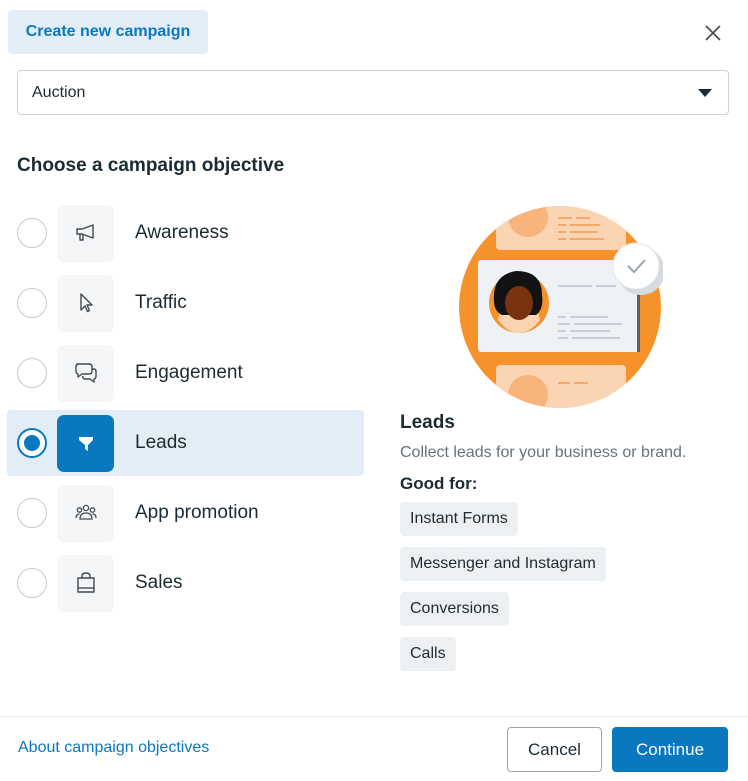  I want to click on buying-type-select: Auction, so click(373, 92).